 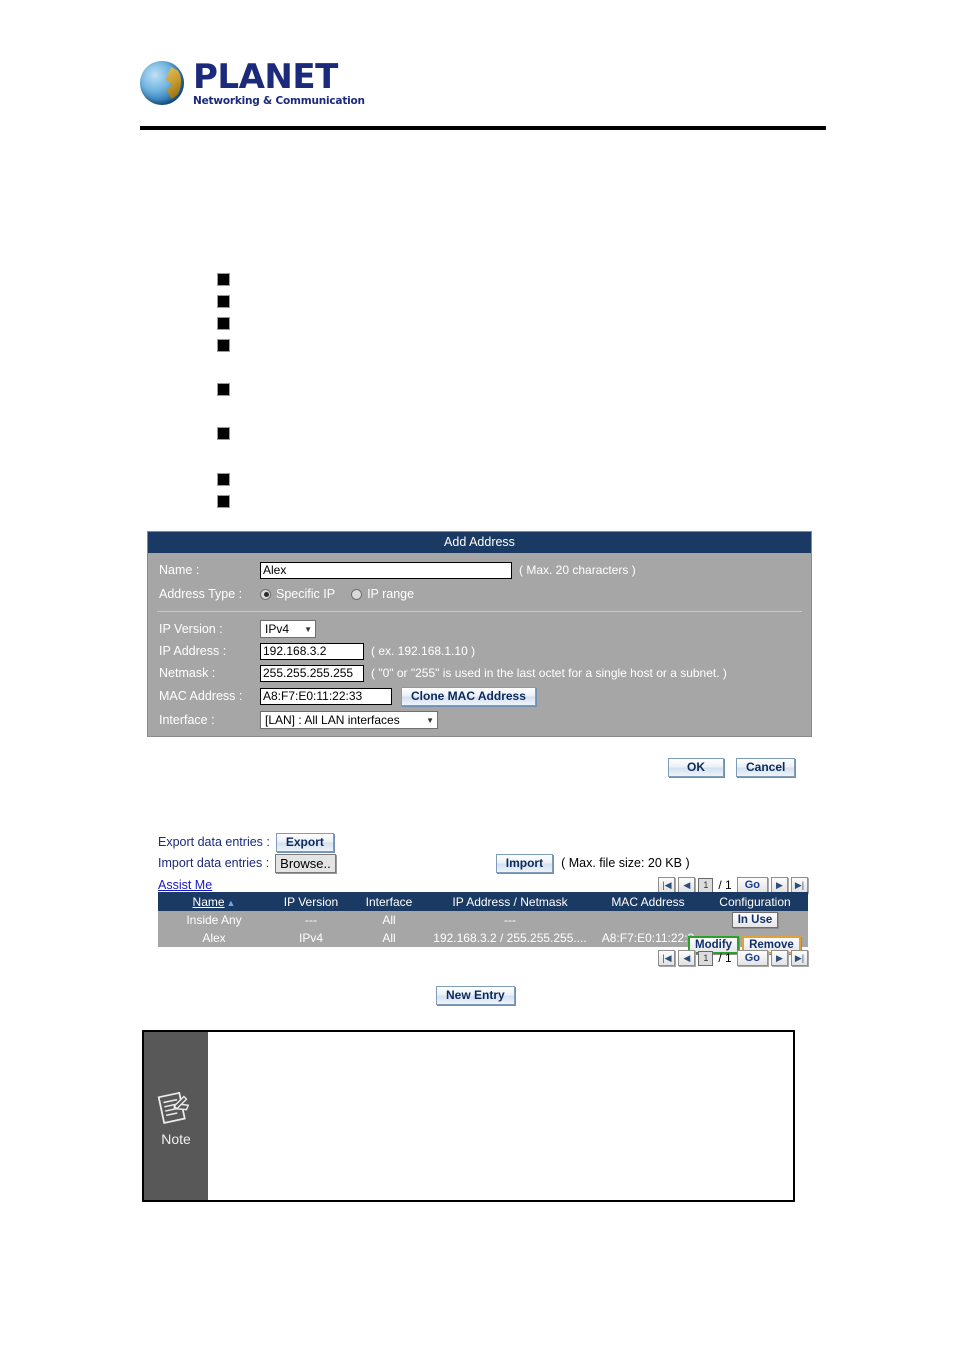 What do you see at coordinates (288, 629) in the screenshot?
I see `ip-version-select: IPv4` at bounding box center [288, 629].